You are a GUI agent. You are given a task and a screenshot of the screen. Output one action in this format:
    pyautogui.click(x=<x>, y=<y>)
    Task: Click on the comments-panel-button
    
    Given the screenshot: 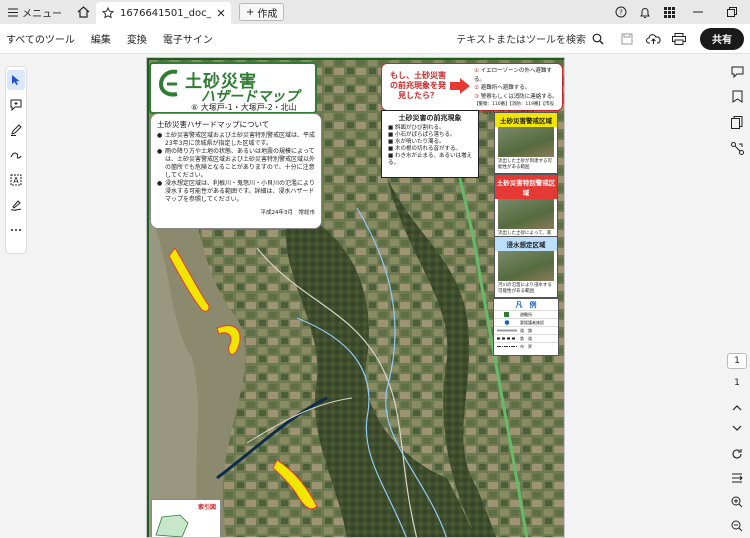 What is the action you would take?
    pyautogui.click(x=737, y=72)
    